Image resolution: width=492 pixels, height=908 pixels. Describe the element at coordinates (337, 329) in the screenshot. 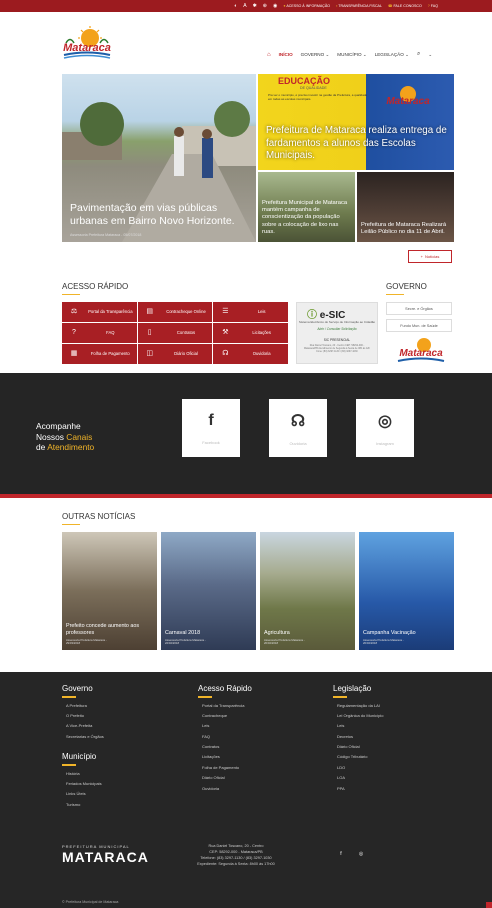

I see `esic-open-request-link: Abrir / Consultar Solicitação` at that location.